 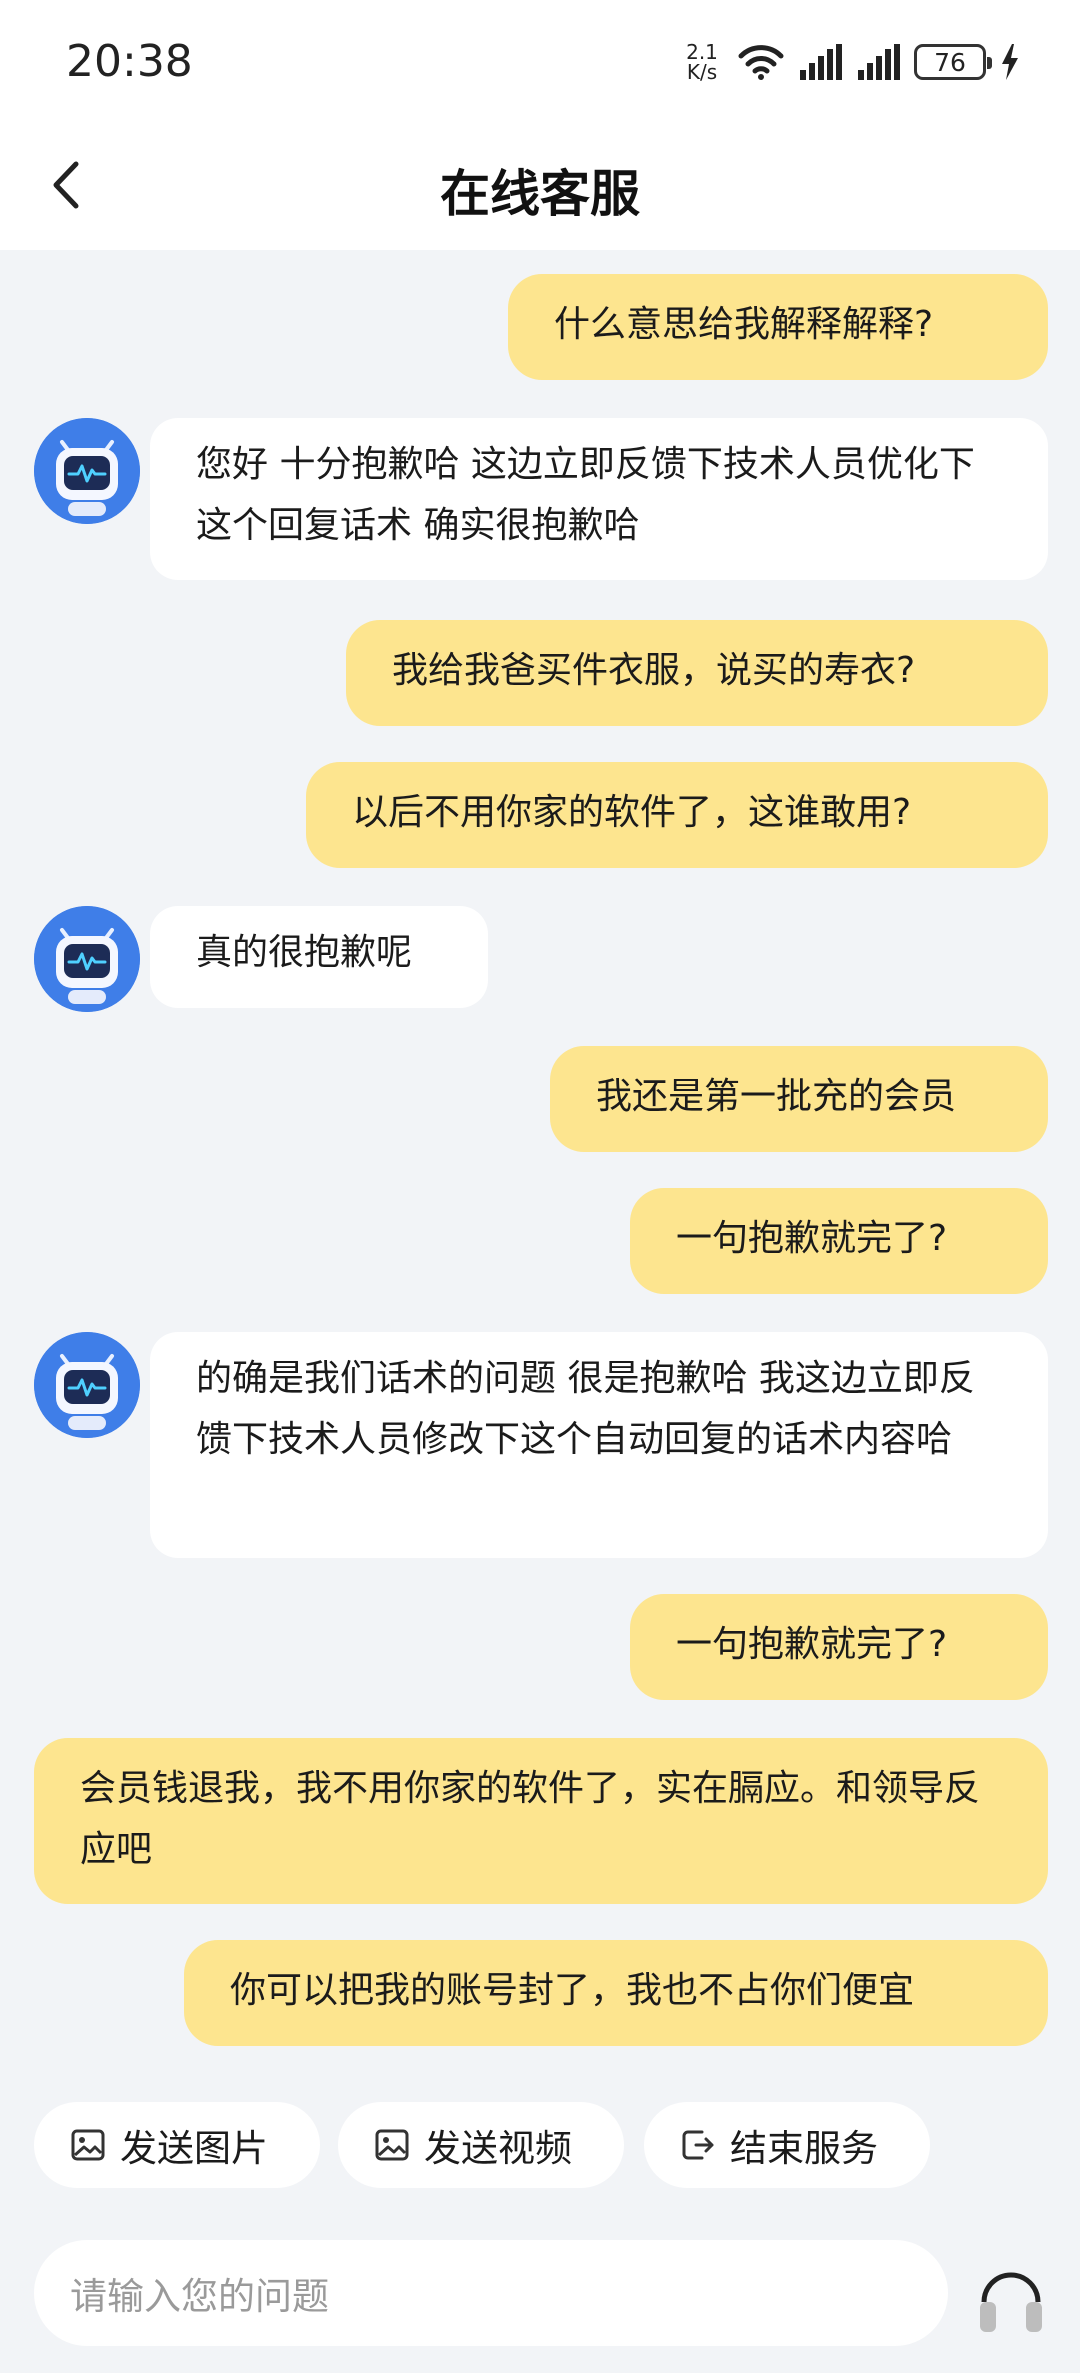 I want to click on headset-icon, so click(x=1011, y=2302).